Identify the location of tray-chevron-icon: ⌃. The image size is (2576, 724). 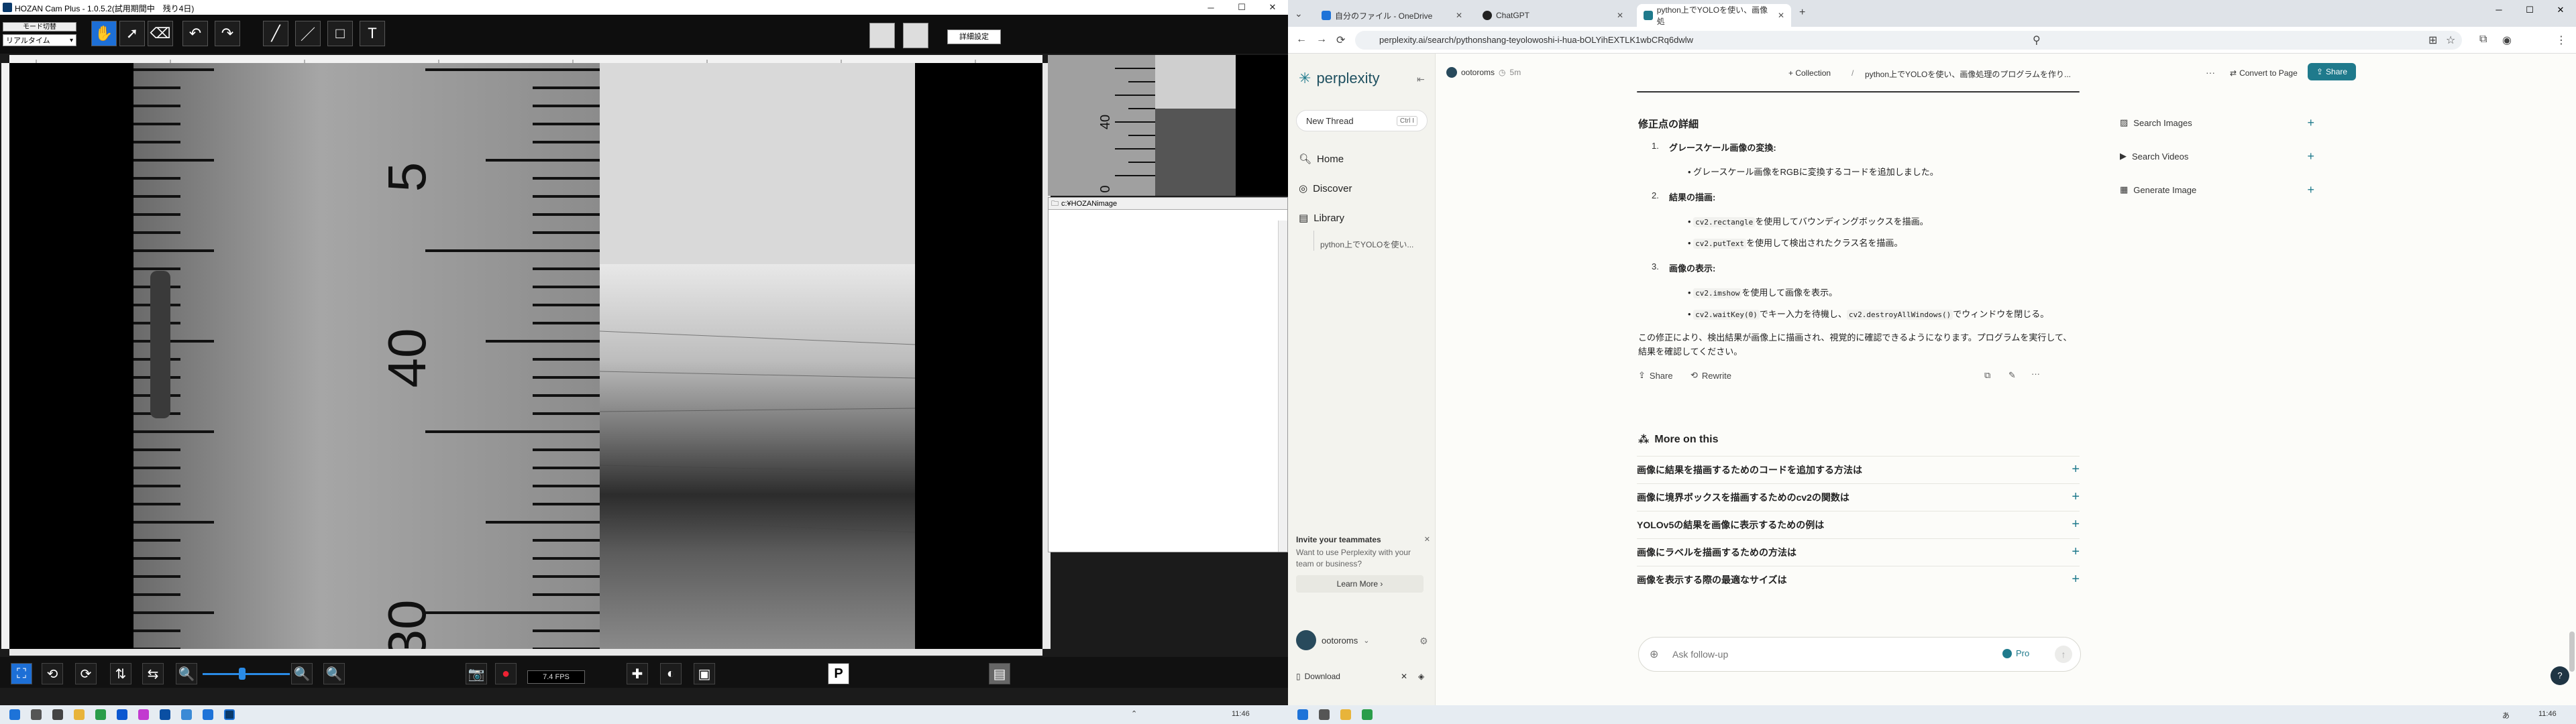
(1134, 713).